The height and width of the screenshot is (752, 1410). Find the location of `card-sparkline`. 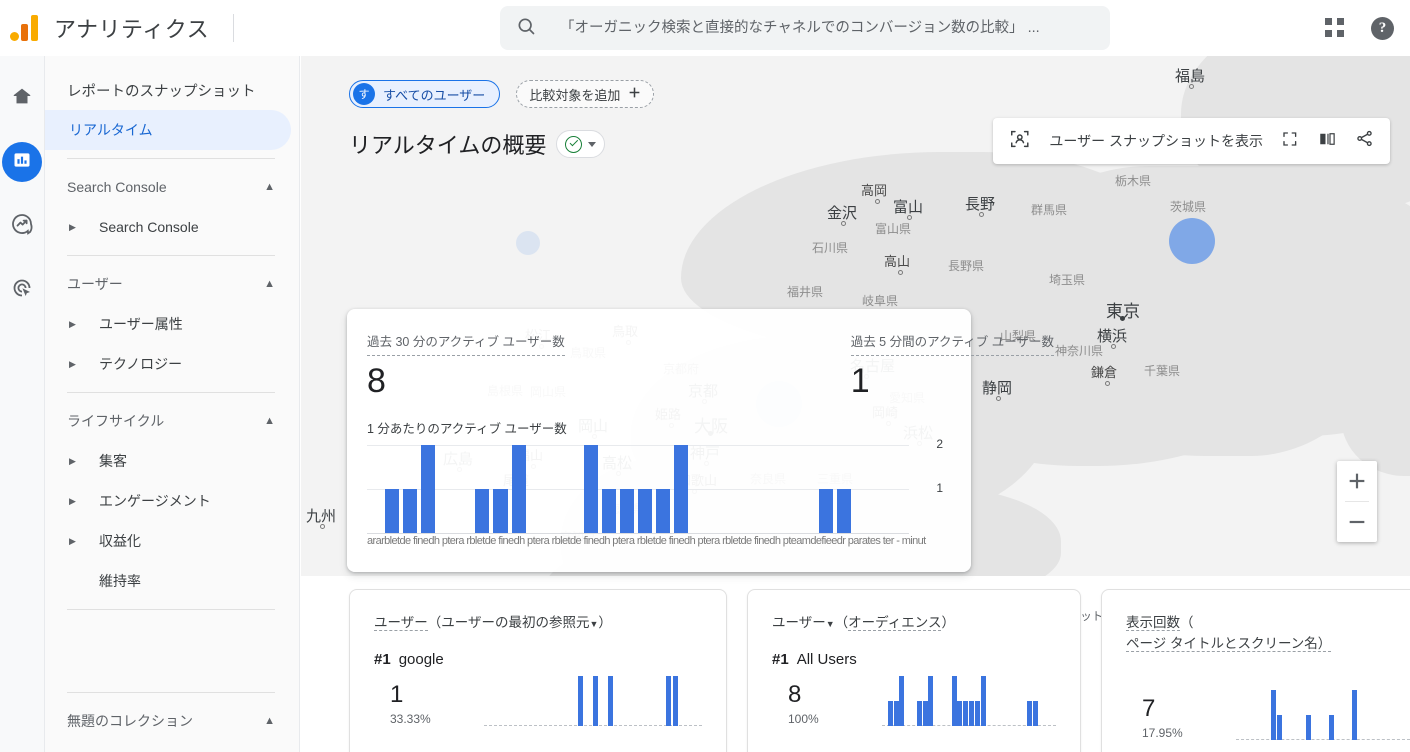

card-sparkline is located at coordinates (593, 700).